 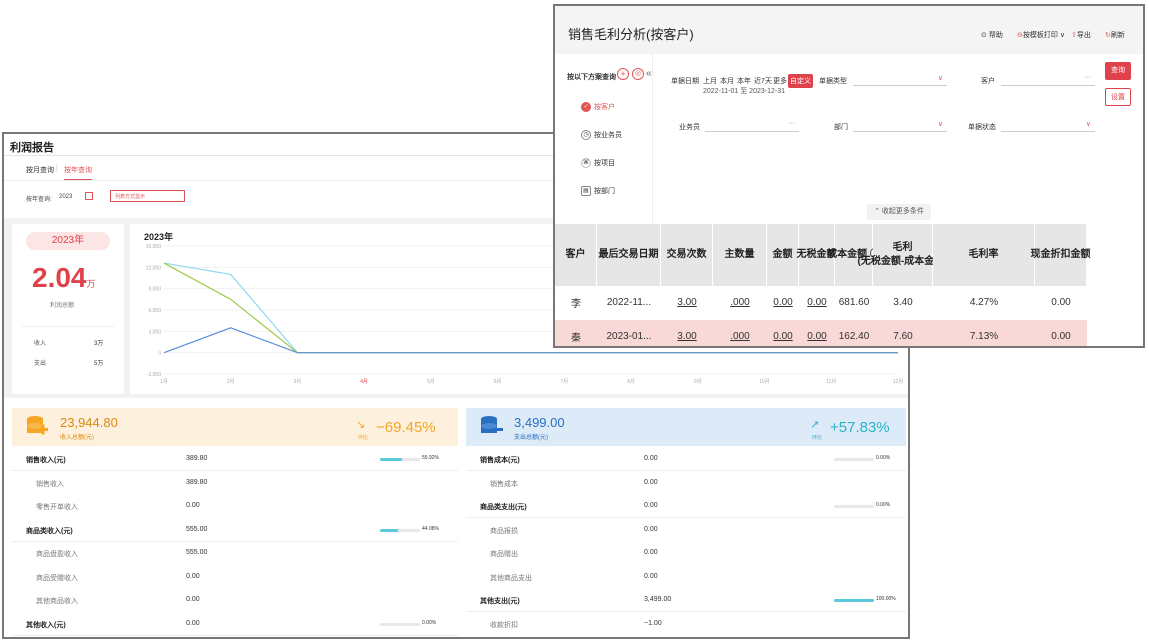 What do you see at coordinates (800, 81) in the screenshot?
I see `date-opt-custom: 自定义` at bounding box center [800, 81].